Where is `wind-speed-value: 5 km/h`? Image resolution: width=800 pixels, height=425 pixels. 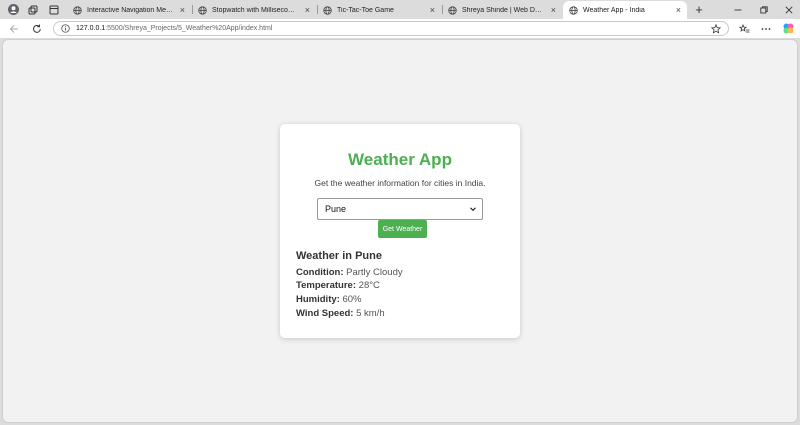
wind-speed-value: 5 km/h is located at coordinates (370, 313).